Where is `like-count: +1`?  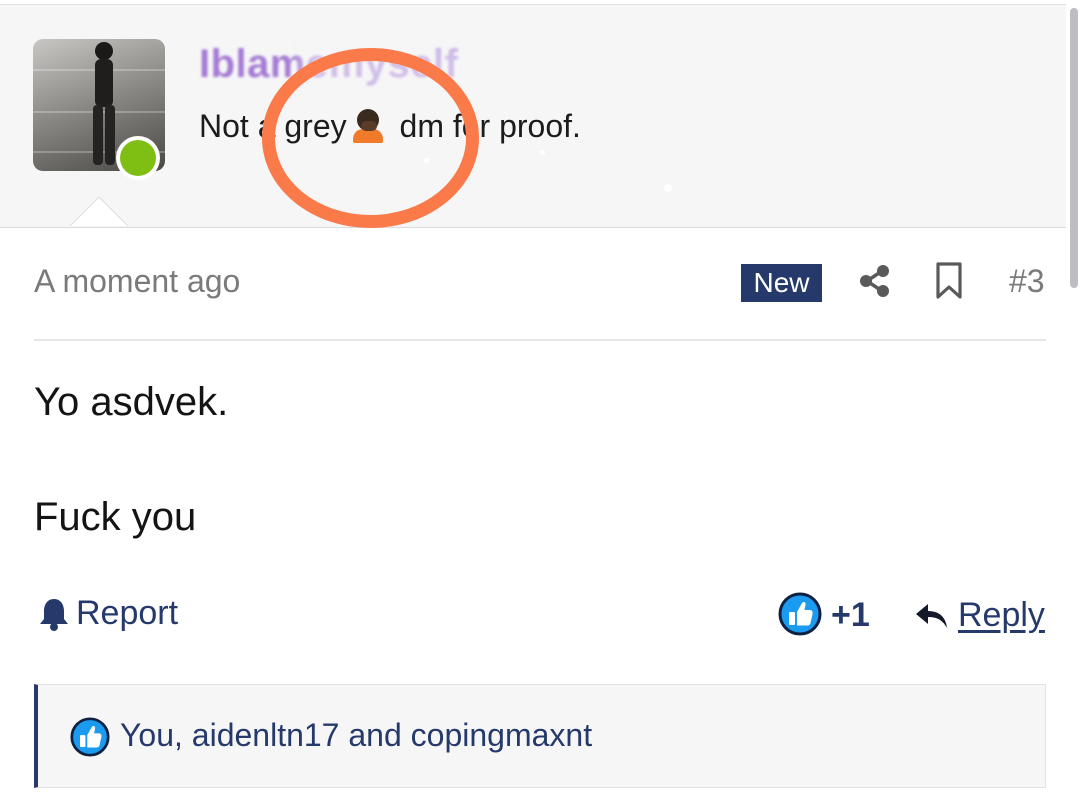 like-count: +1 is located at coordinates (850, 615).